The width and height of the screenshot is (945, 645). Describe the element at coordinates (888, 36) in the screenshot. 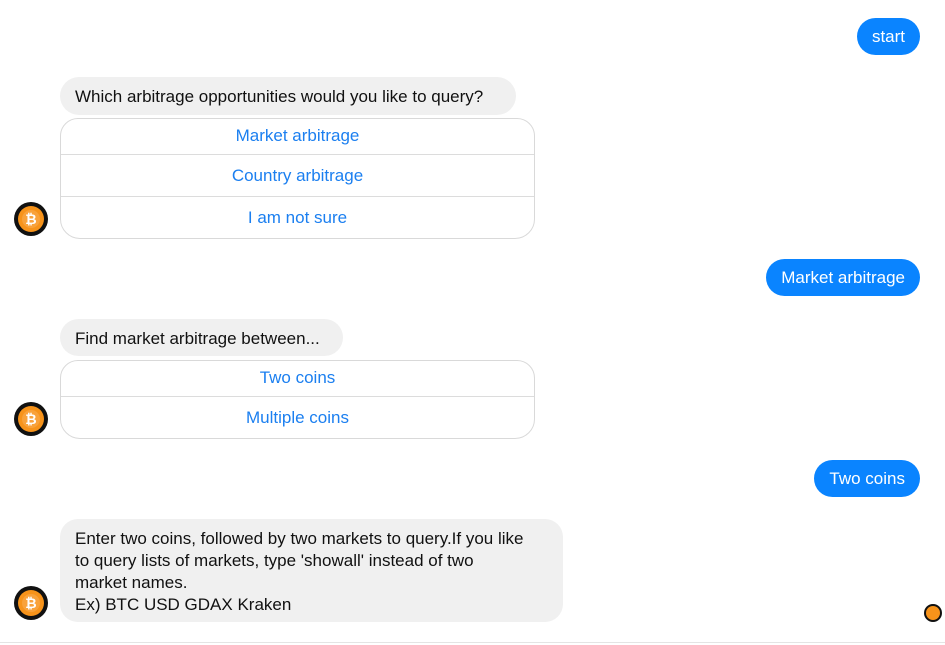

I see `outgoing-message-start: start` at that location.